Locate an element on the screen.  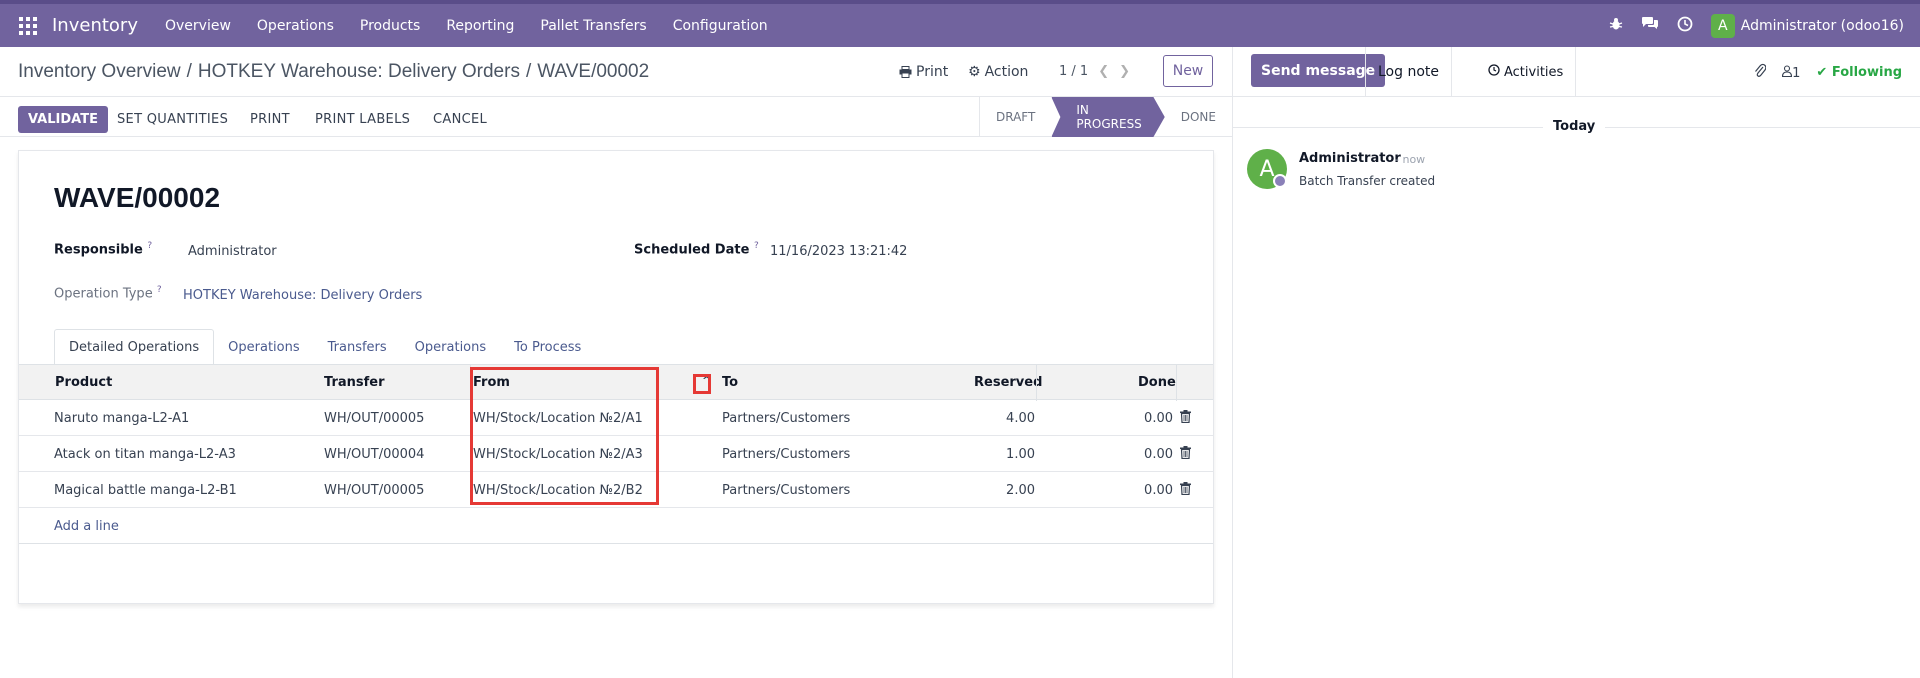
tab-detailed-operations: Detailed Operations is located at coordinates (134, 347).